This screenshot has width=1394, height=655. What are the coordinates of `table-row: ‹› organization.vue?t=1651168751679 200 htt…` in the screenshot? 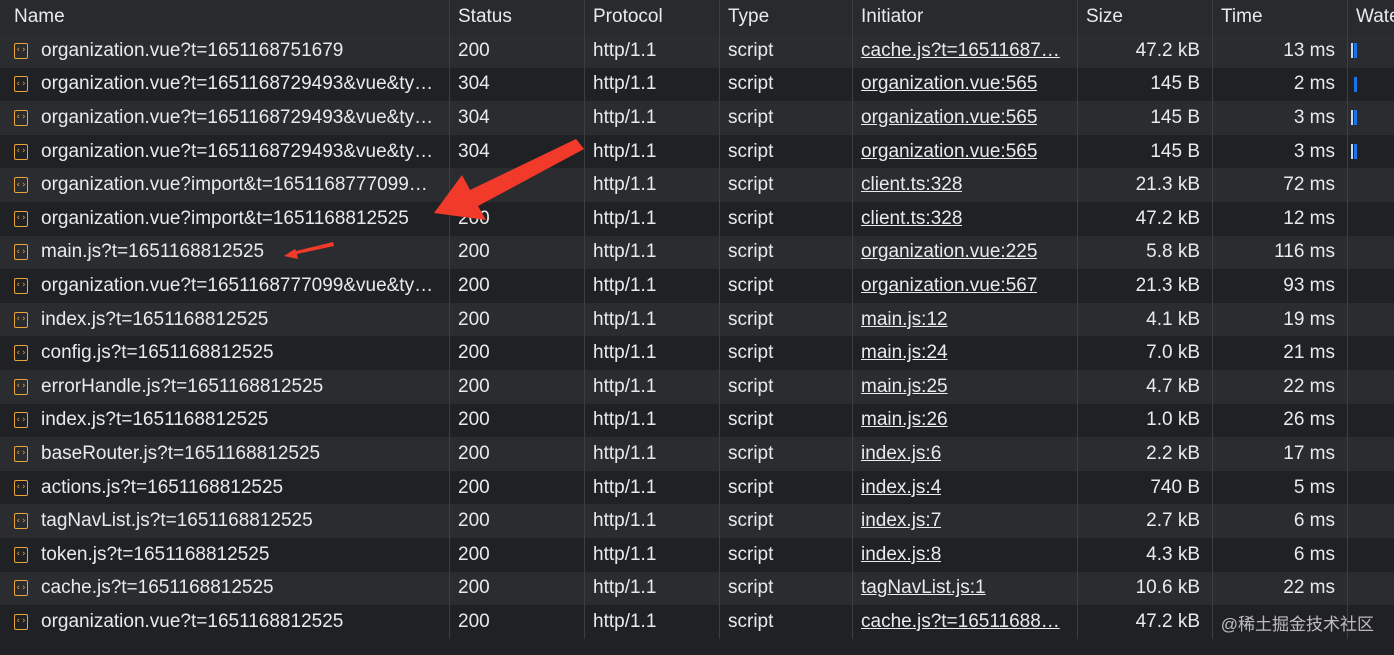 It's located at (697, 51).